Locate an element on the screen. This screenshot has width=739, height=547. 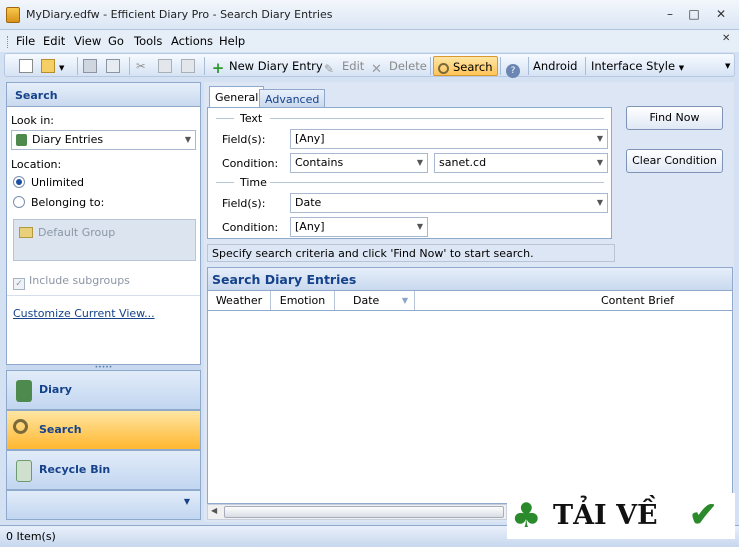
time-condition-select: [Any] ▼ is located at coordinates (359, 227).